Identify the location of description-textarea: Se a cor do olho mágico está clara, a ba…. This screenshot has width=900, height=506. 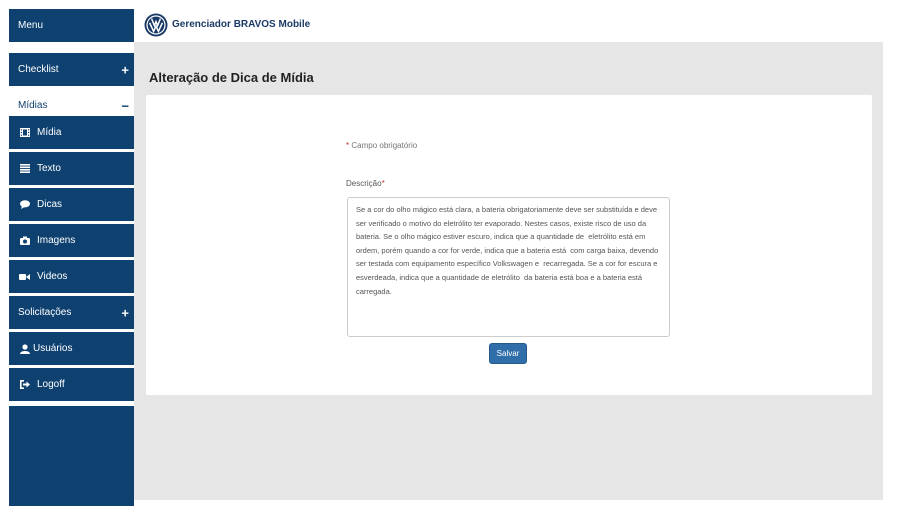
(508, 267).